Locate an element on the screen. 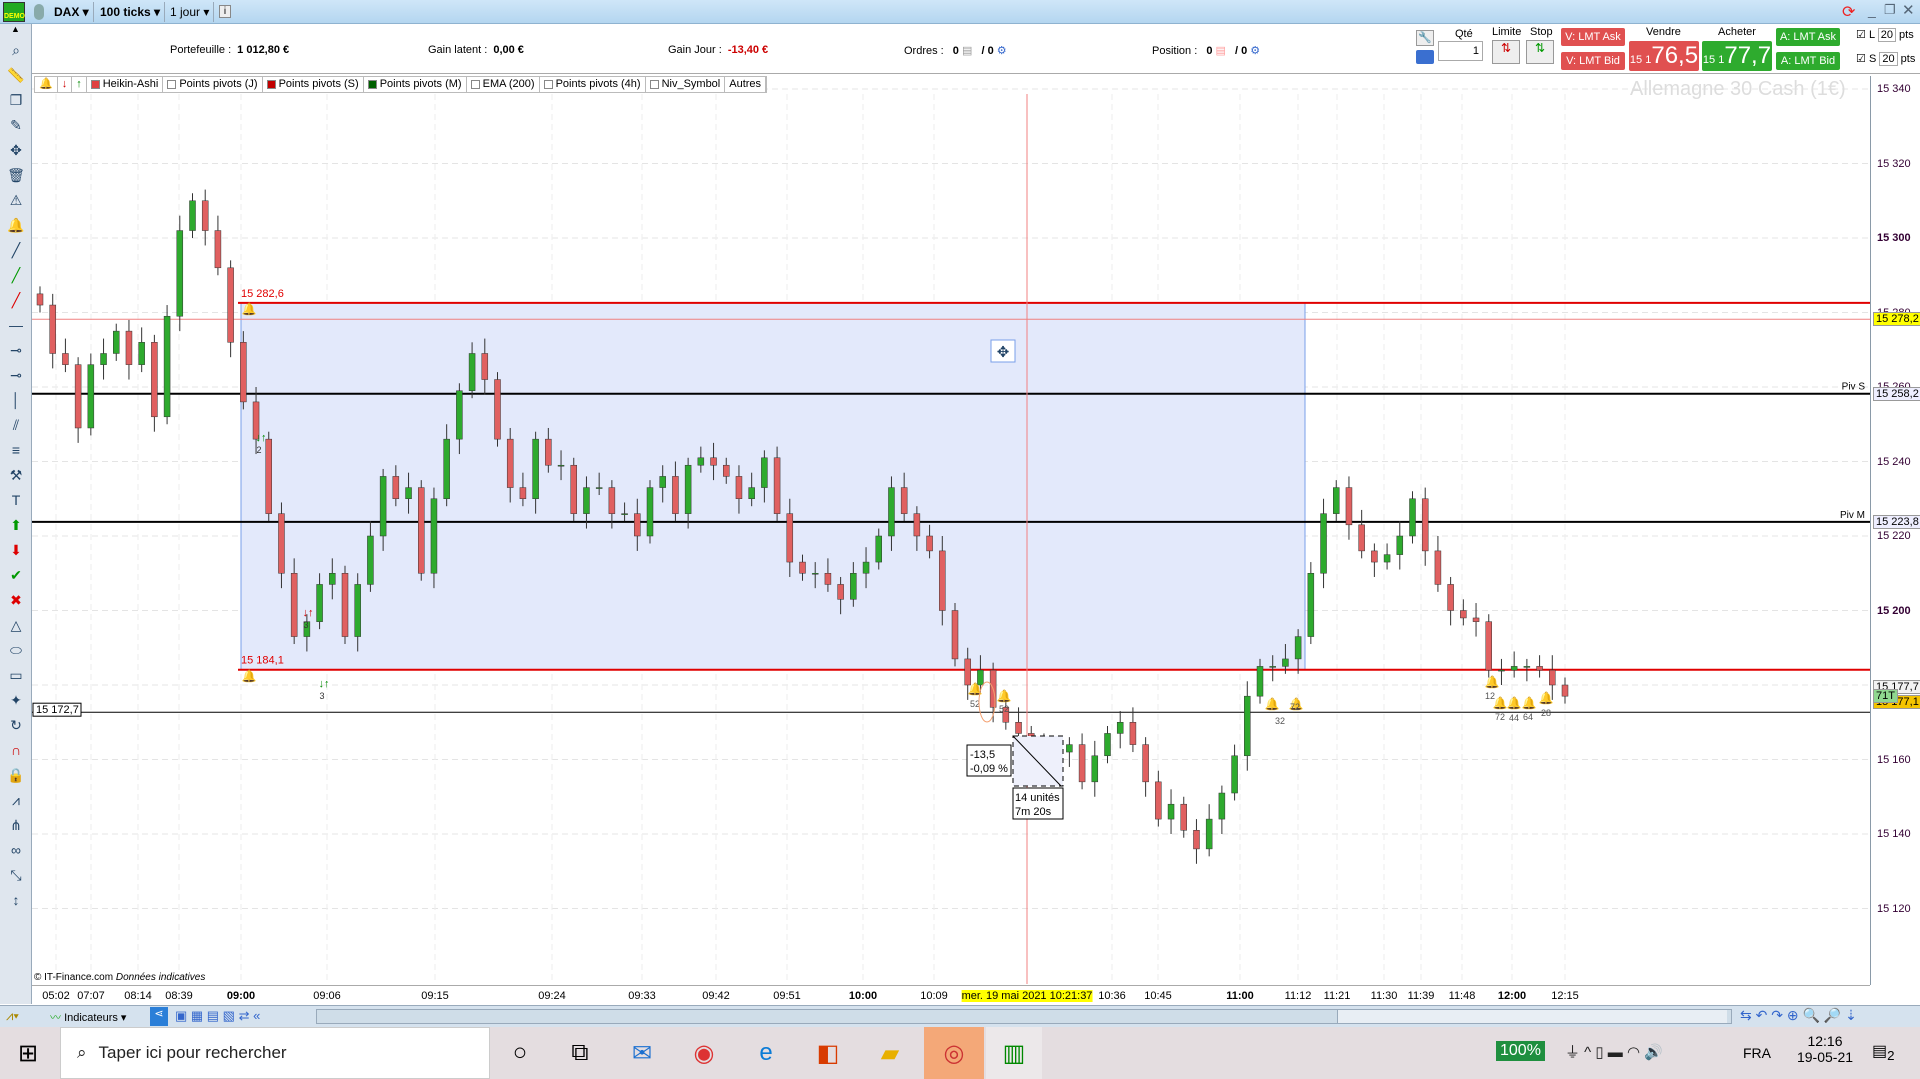 Image resolution: width=1920 pixels, height=1079 pixels. file-explorer-icon: ▰ is located at coordinates (890, 1053).